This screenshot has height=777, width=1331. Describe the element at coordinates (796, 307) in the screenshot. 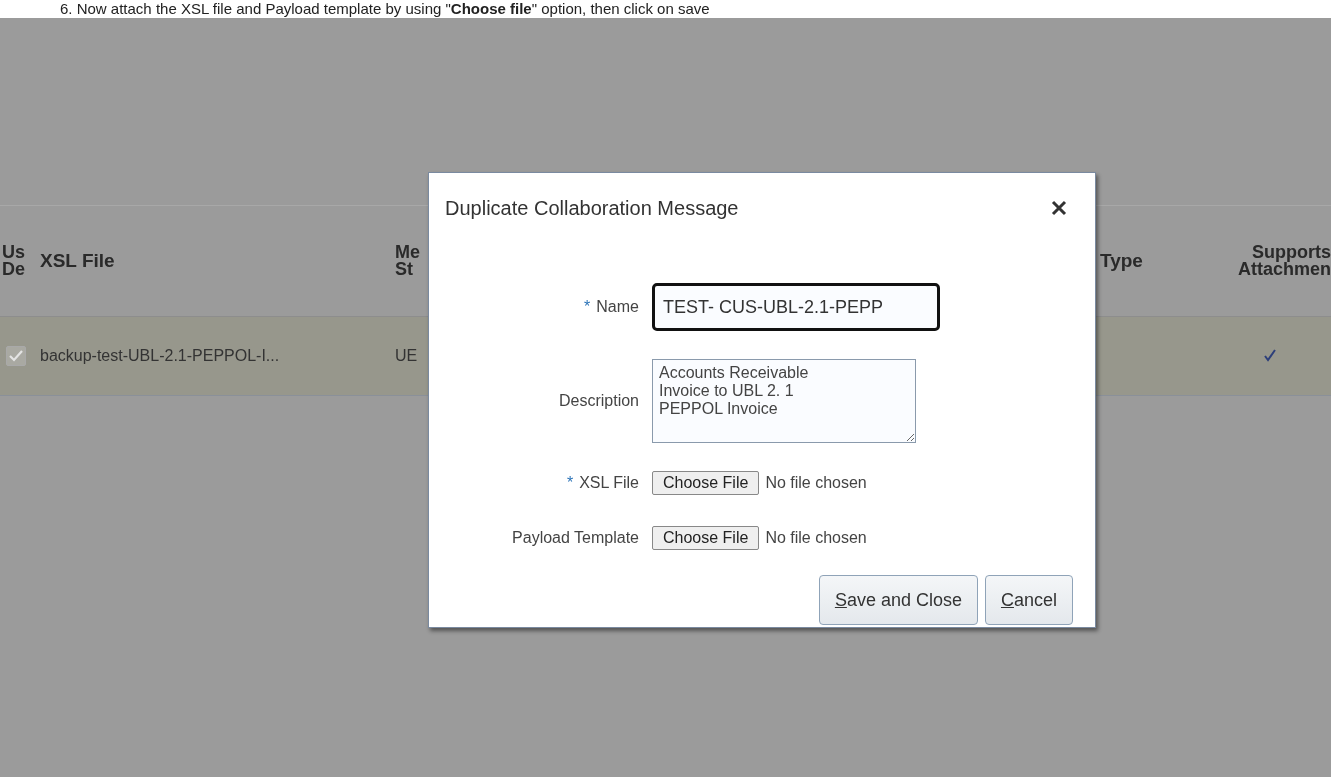

I see `name-input: TEST- CUS-UBL-2.1-PEPP` at that location.